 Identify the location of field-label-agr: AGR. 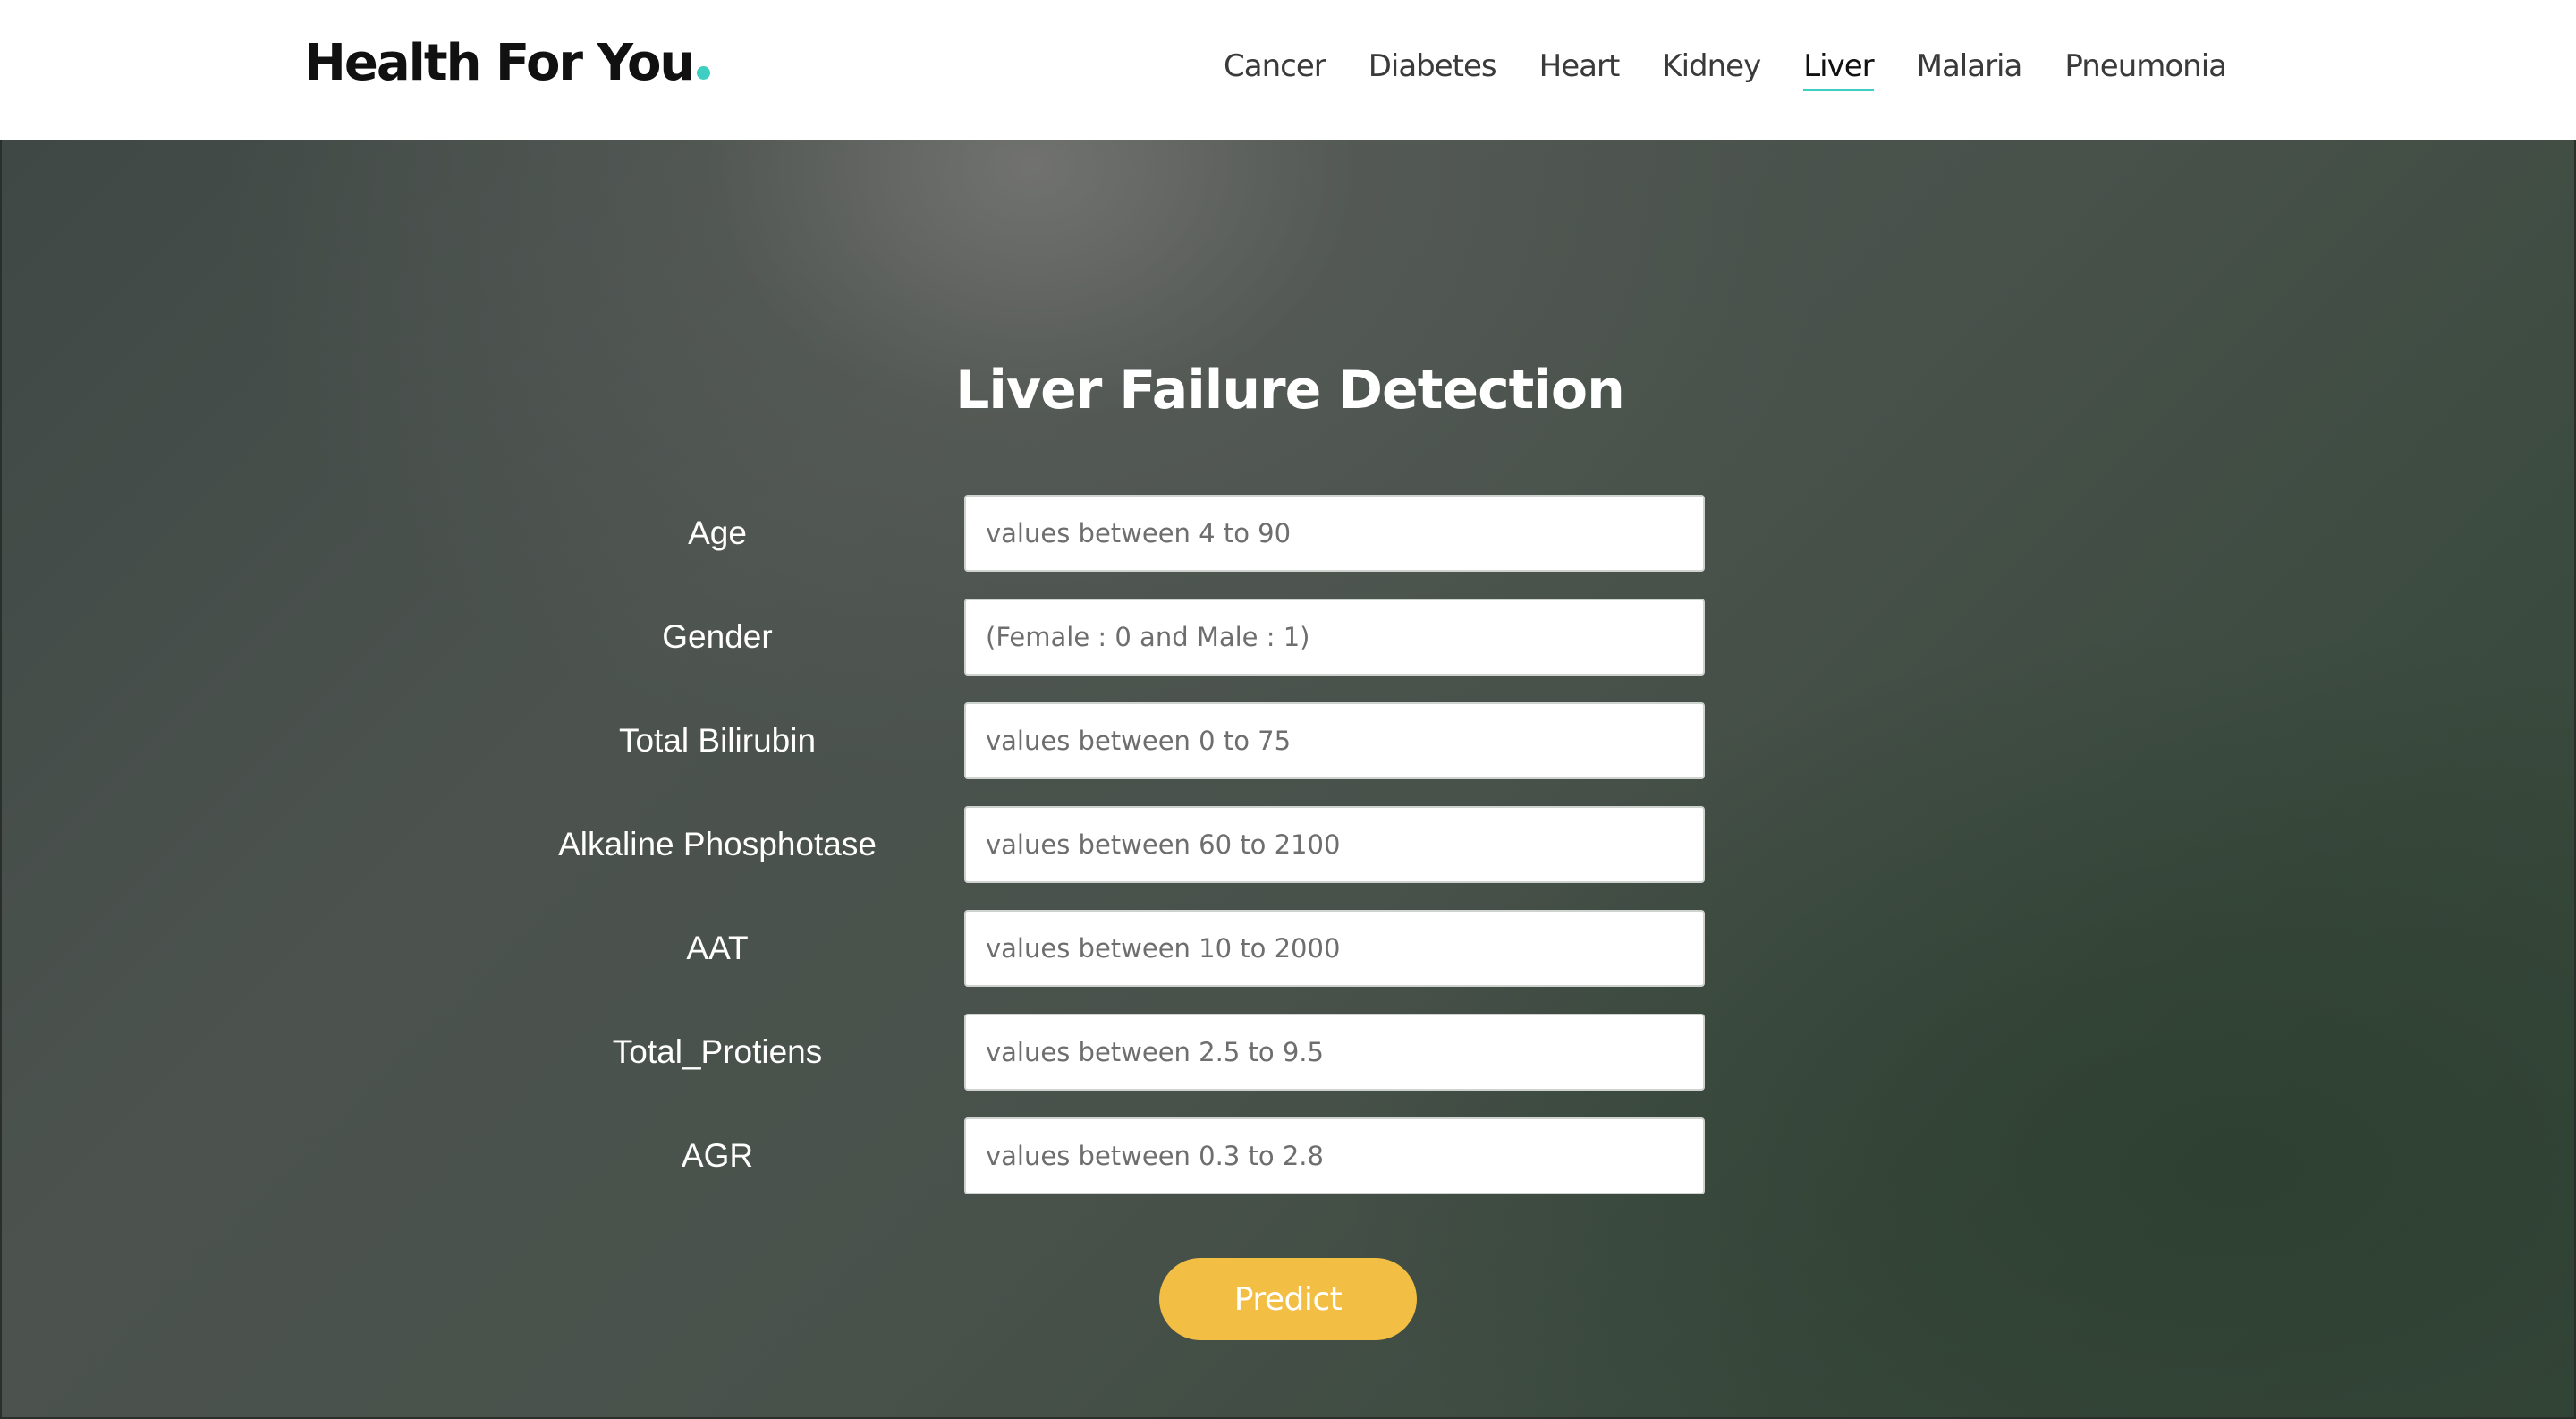
(717, 1155).